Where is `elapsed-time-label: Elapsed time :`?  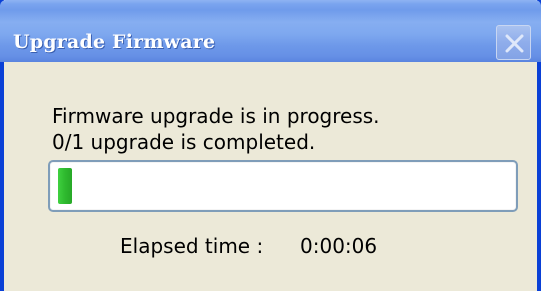
elapsed-time-label: Elapsed time : is located at coordinates (192, 246).